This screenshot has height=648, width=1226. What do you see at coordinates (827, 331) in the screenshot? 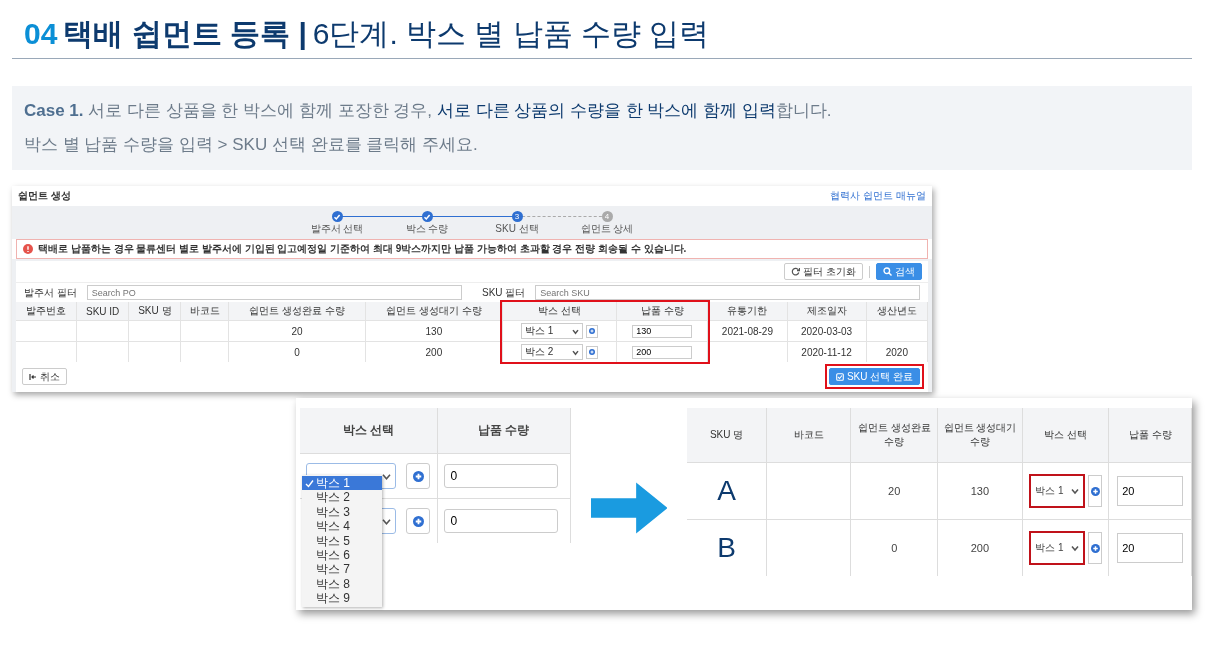
I see `table-cell: 2020-03-03` at bounding box center [827, 331].